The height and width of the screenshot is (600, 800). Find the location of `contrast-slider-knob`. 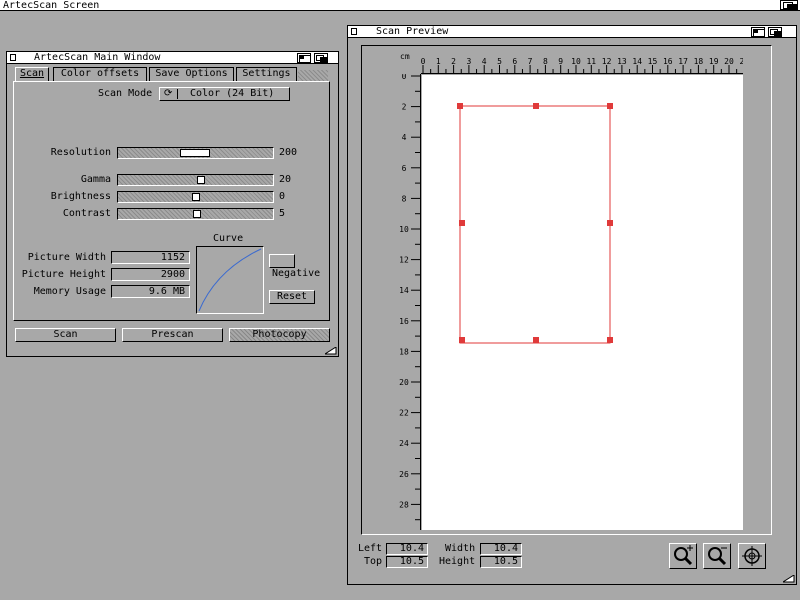

contrast-slider-knob is located at coordinates (197, 214).